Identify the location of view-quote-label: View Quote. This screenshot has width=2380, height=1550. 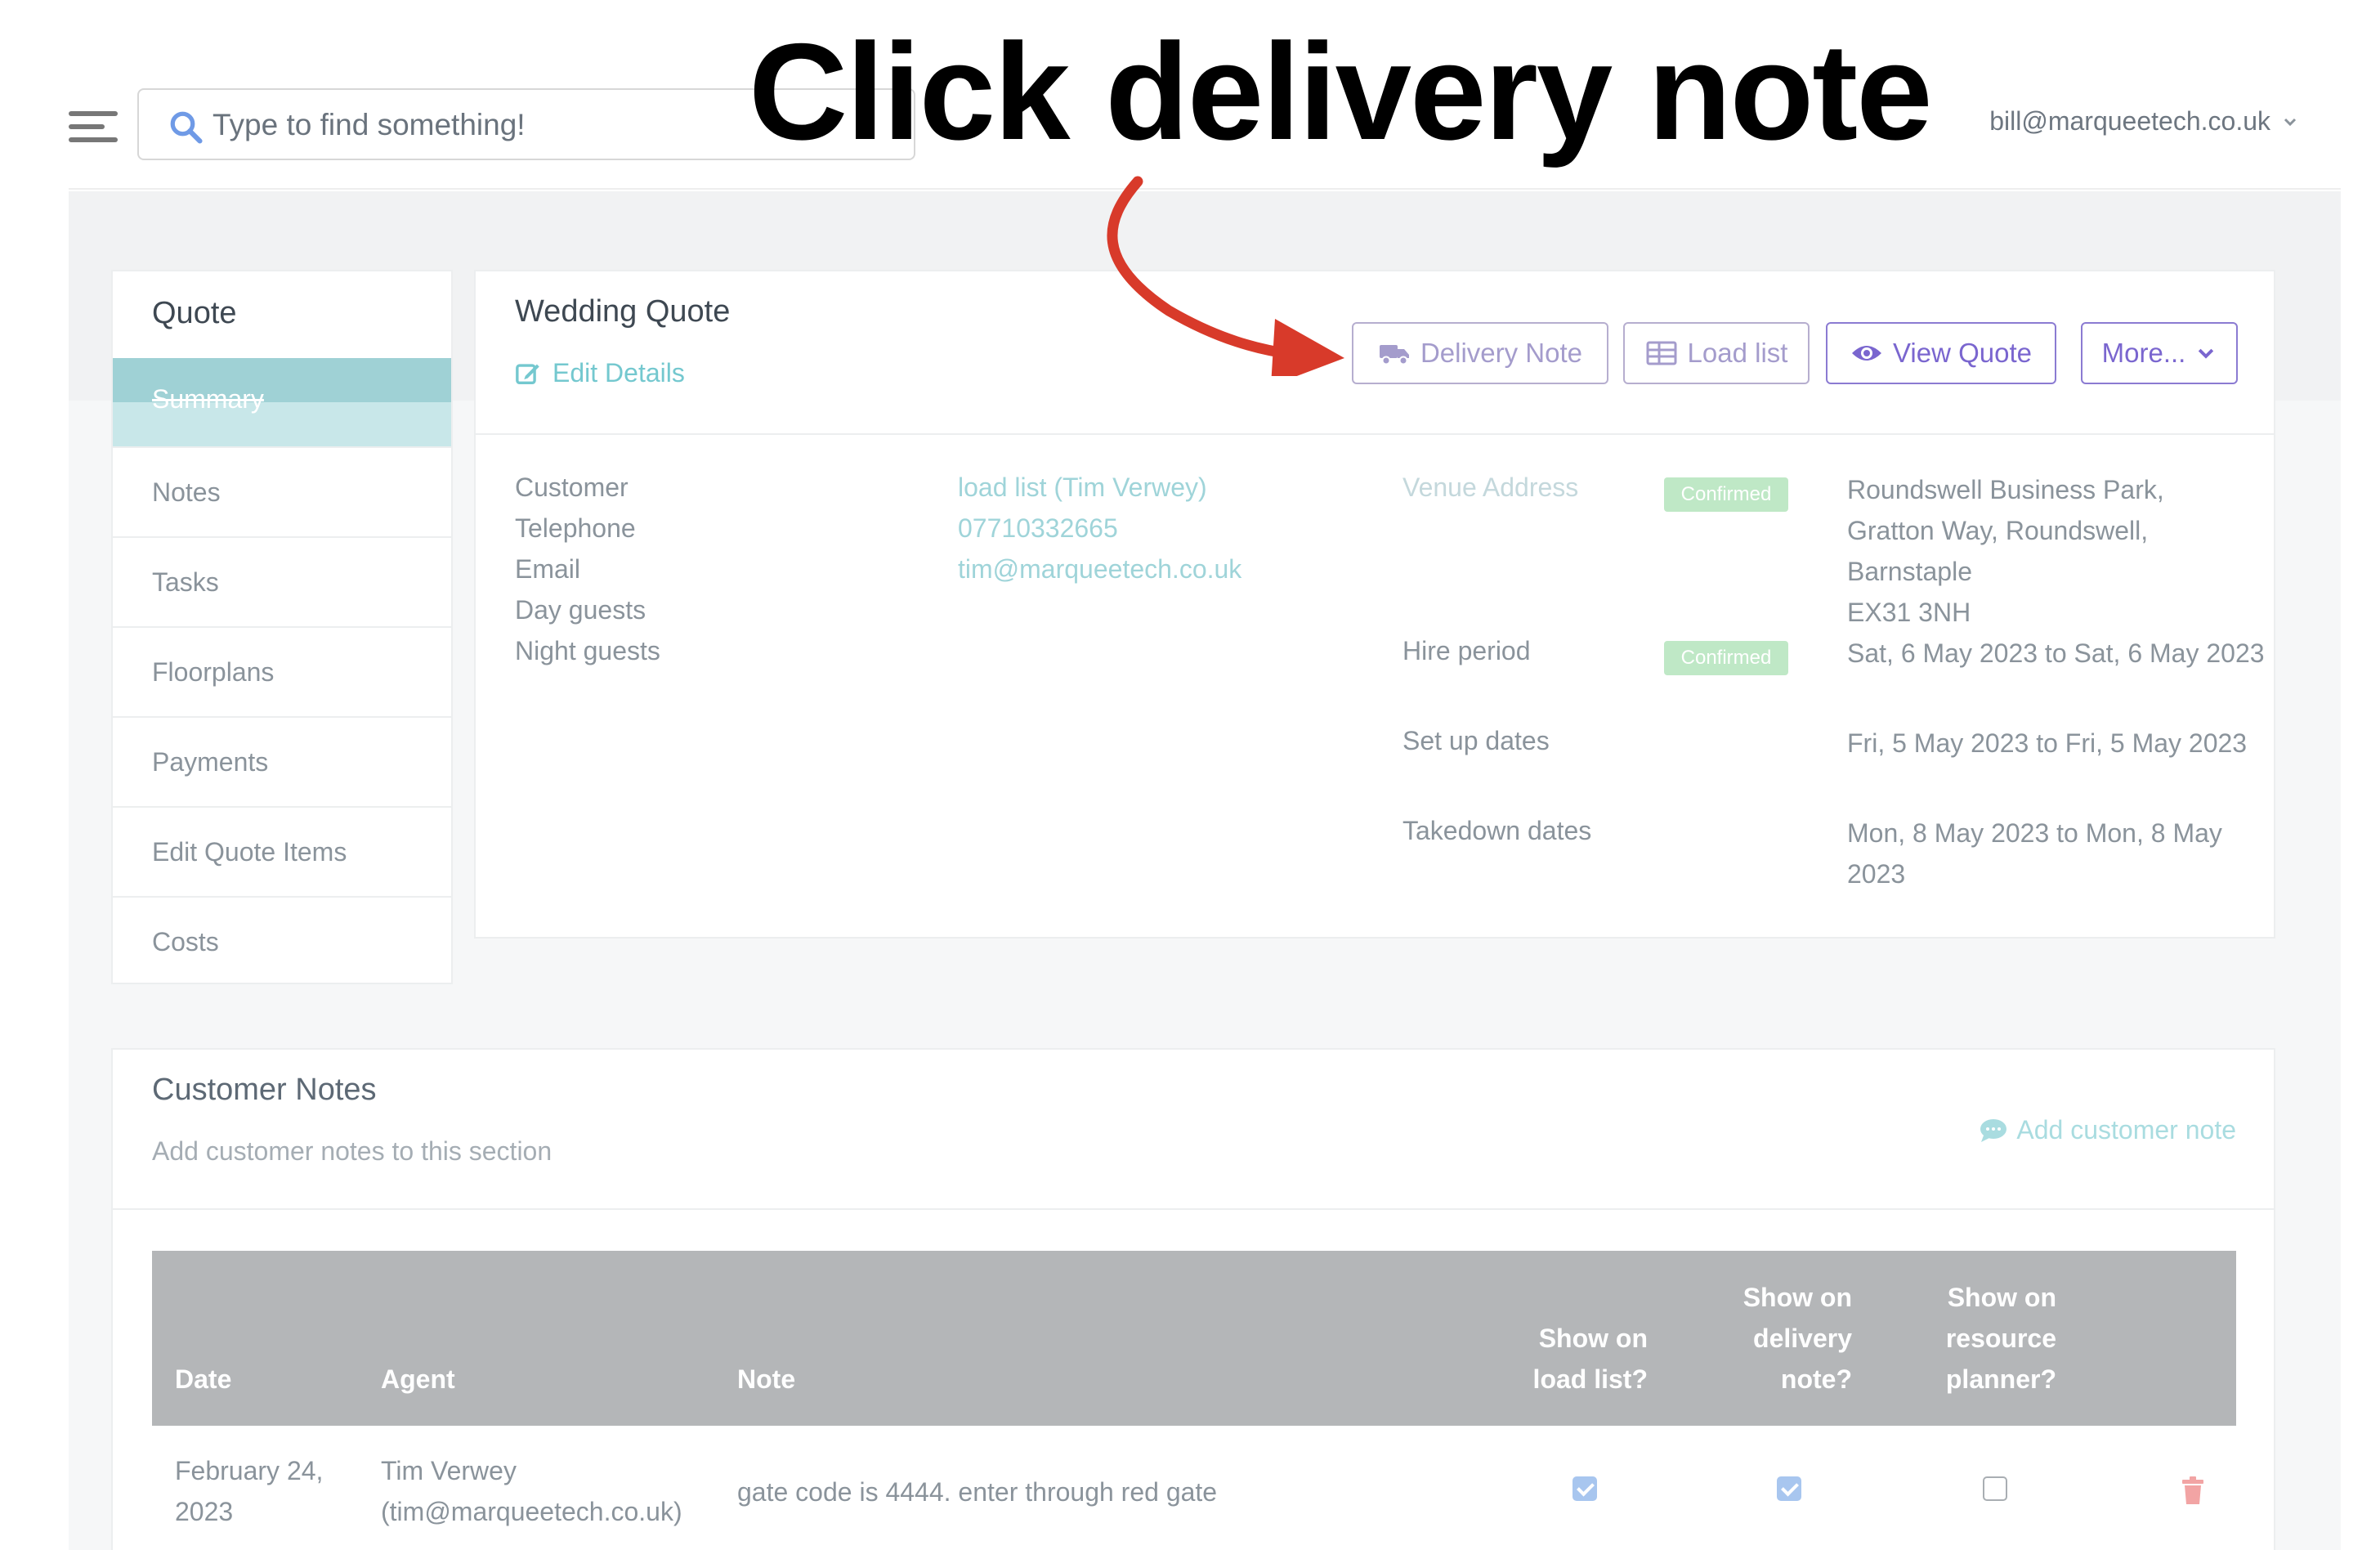
(1963, 353).